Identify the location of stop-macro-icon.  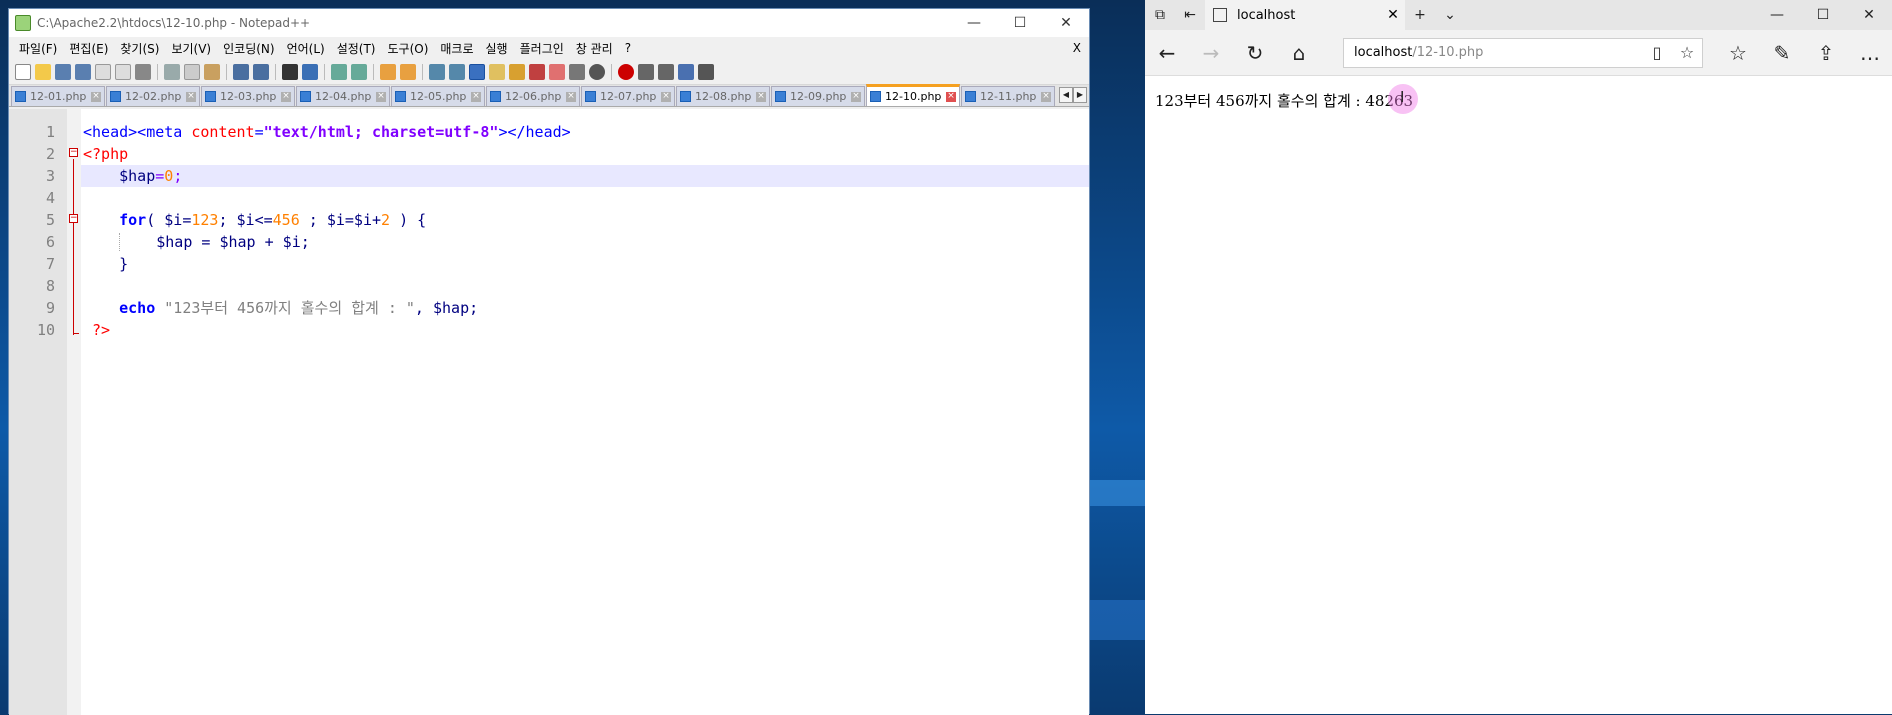
(646, 71).